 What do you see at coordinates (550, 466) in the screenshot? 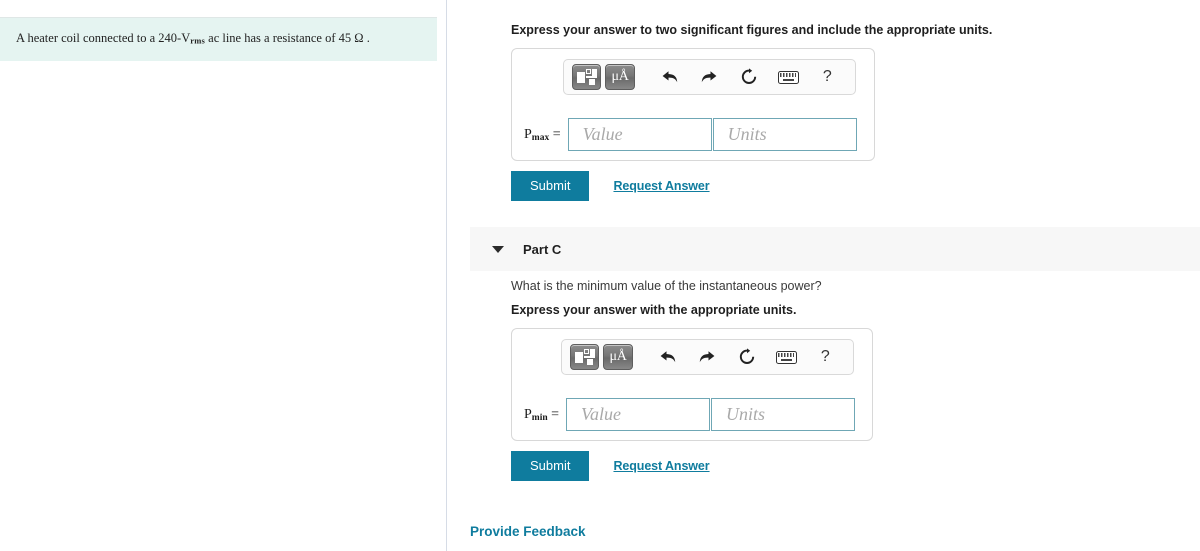
I see `part-c-submit-button: Submit` at bounding box center [550, 466].